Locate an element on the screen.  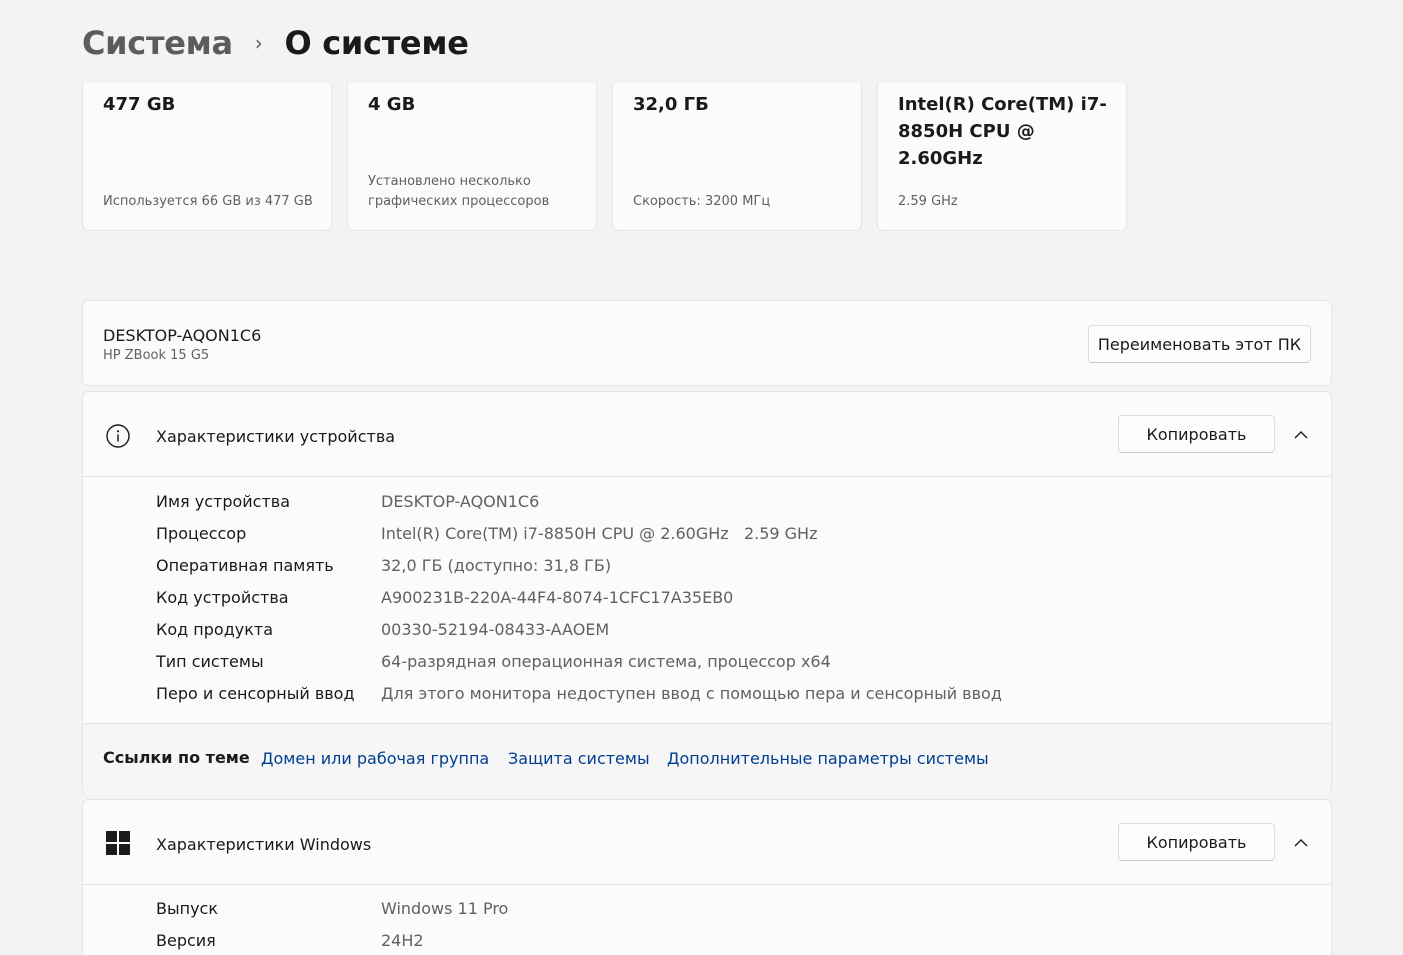
breadcrumb-system-link: Система is located at coordinates (157, 43).